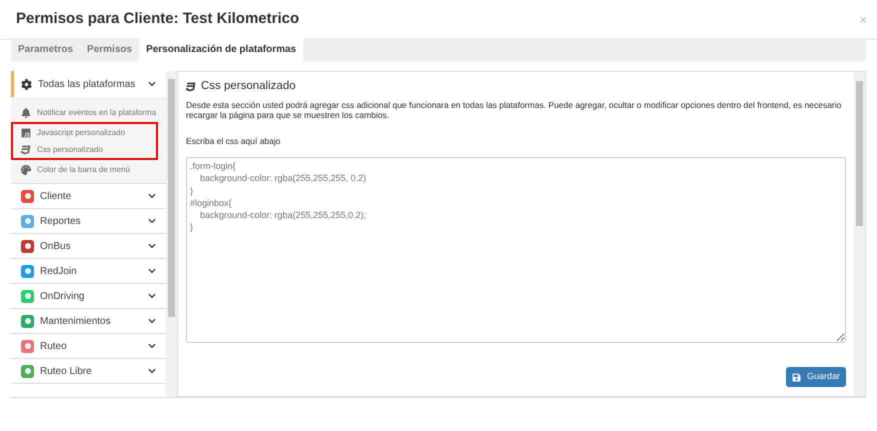  Describe the element at coordinates (158, 19) in the screenshot. I see `window-title: Permisos para Cliente: Test Kilometrico` at that location.